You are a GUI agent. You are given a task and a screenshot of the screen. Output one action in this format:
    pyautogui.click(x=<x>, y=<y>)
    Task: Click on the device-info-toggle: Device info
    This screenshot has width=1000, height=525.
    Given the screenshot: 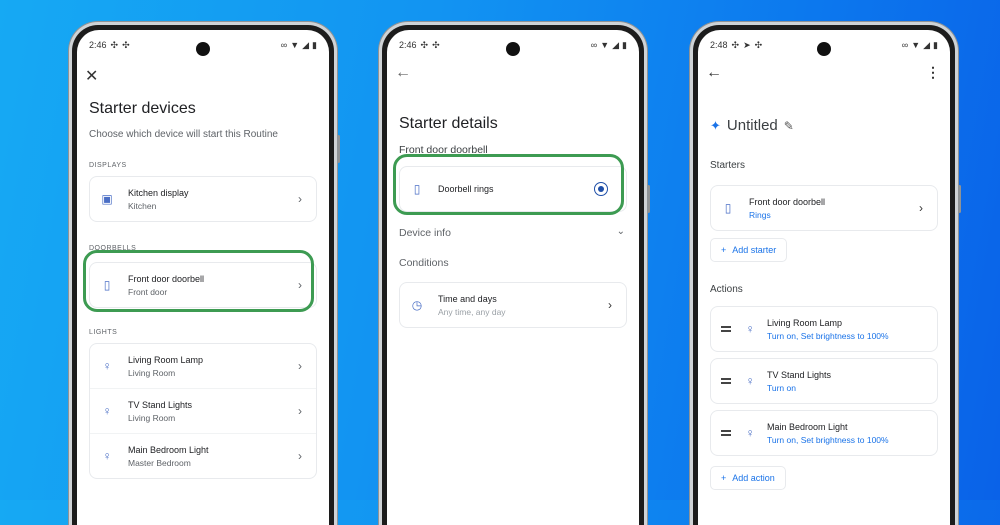 What is the action you would take?
    pyautogui.click(x=425, y=233)
    